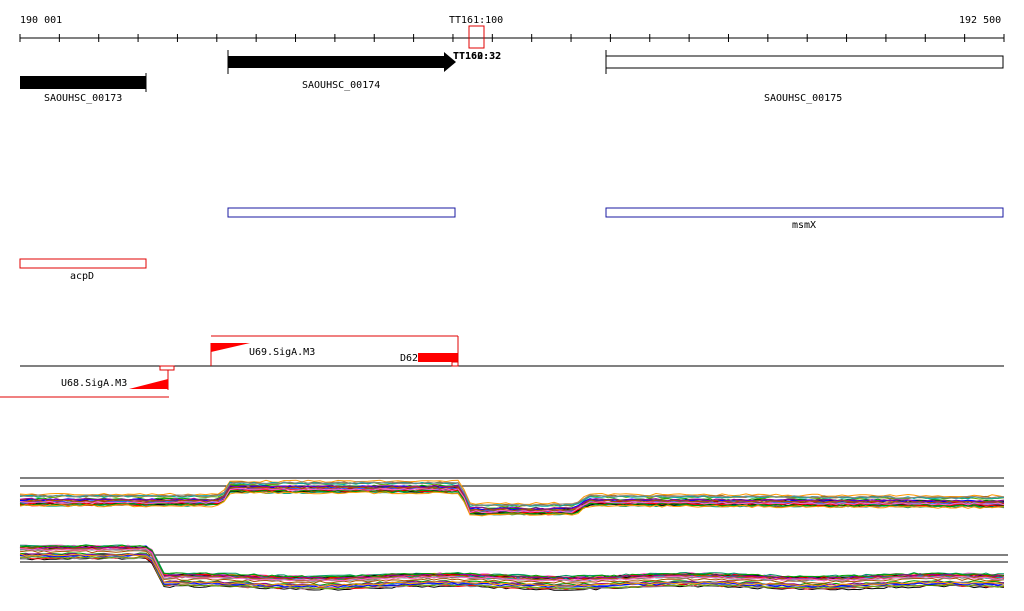 This screenshot has height=611, width=1024. What do you see at coordinates (476, 37) in the screenshot?
I see `position-marker` at bounding box center [476, 37].